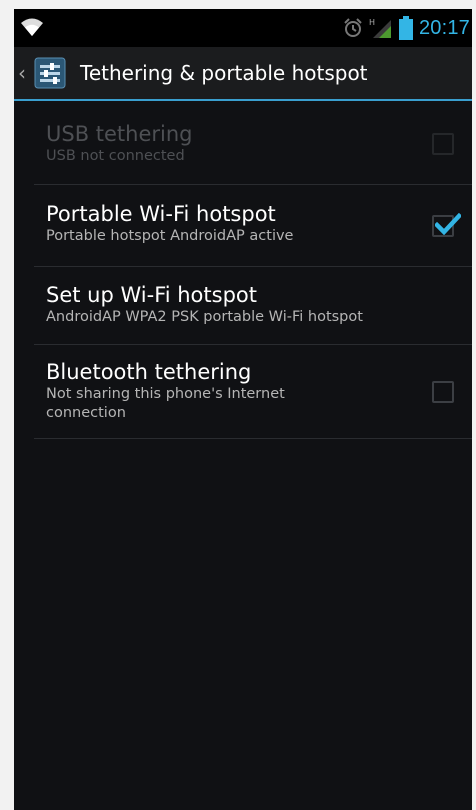 The width and height of the screenshot is (476, 810). I want to click on page-title: Tethering & portable hotspot, so click(224, 73).